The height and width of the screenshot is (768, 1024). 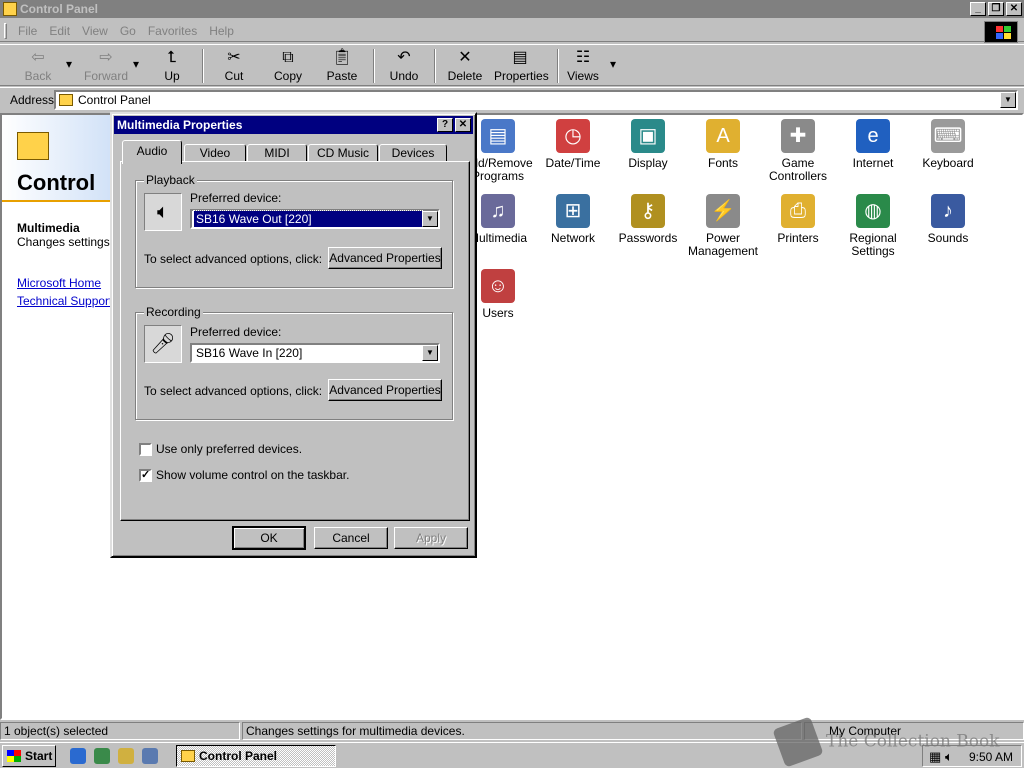 I want to click on up-button: ⮤ Up, so click(x=172, y=66).